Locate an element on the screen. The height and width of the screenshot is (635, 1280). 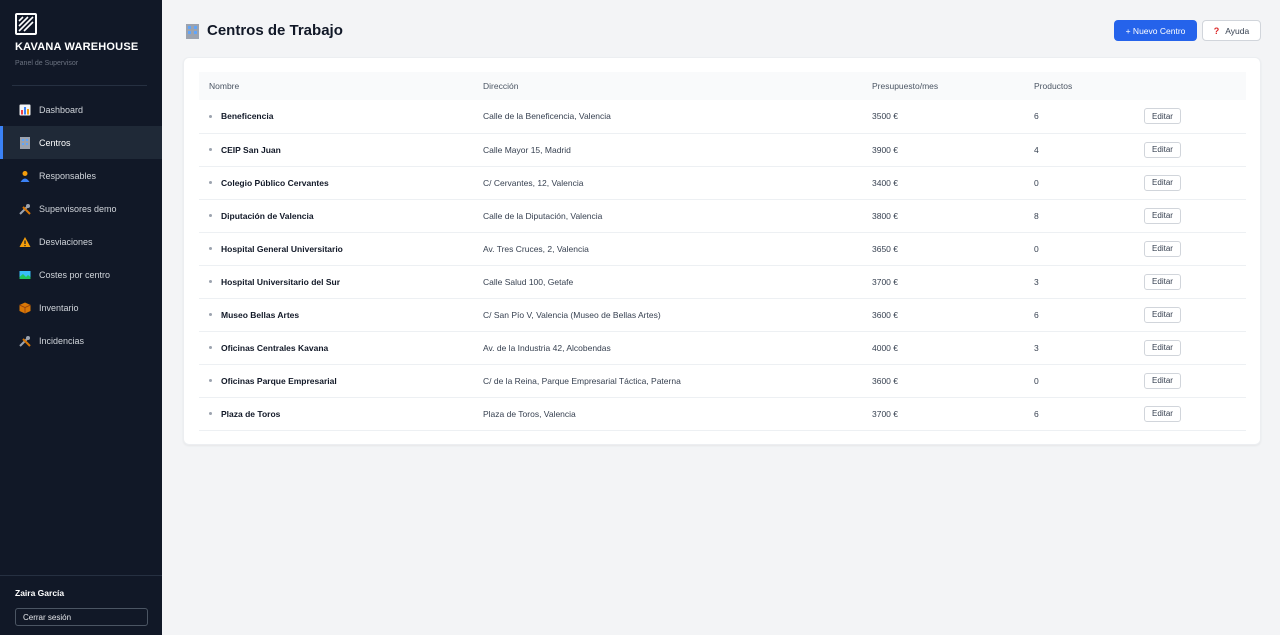
sidebar-item-label: Inventario is located at coordinates (59, 307).